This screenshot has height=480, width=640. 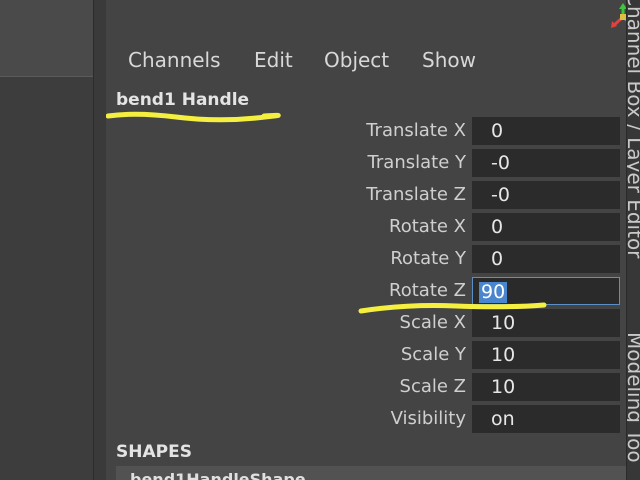 What do you see at coordinates (428, 259) in the screenshot?
I see `attr-label: Rotate Y` at bounding box center [428, 259].